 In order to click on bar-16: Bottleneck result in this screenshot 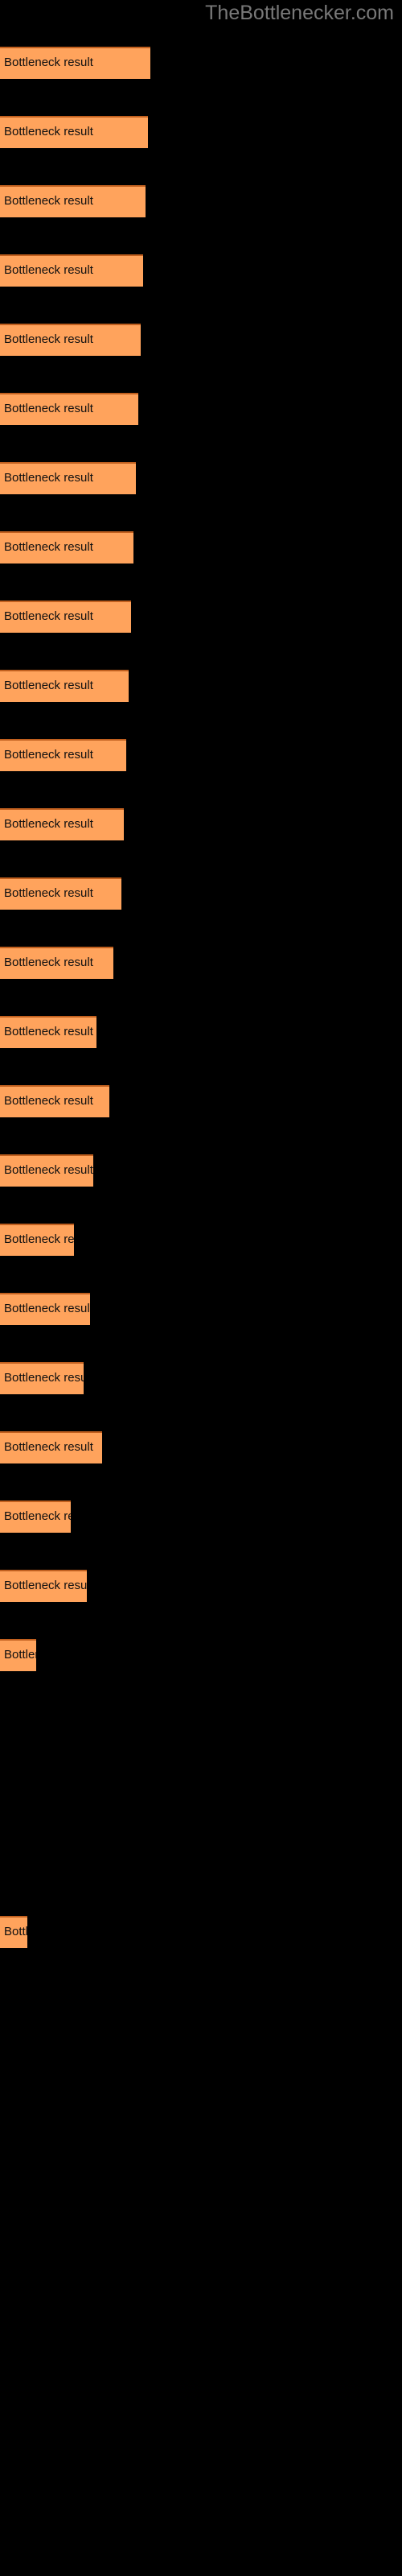, I will do `click(54, 1101)`.